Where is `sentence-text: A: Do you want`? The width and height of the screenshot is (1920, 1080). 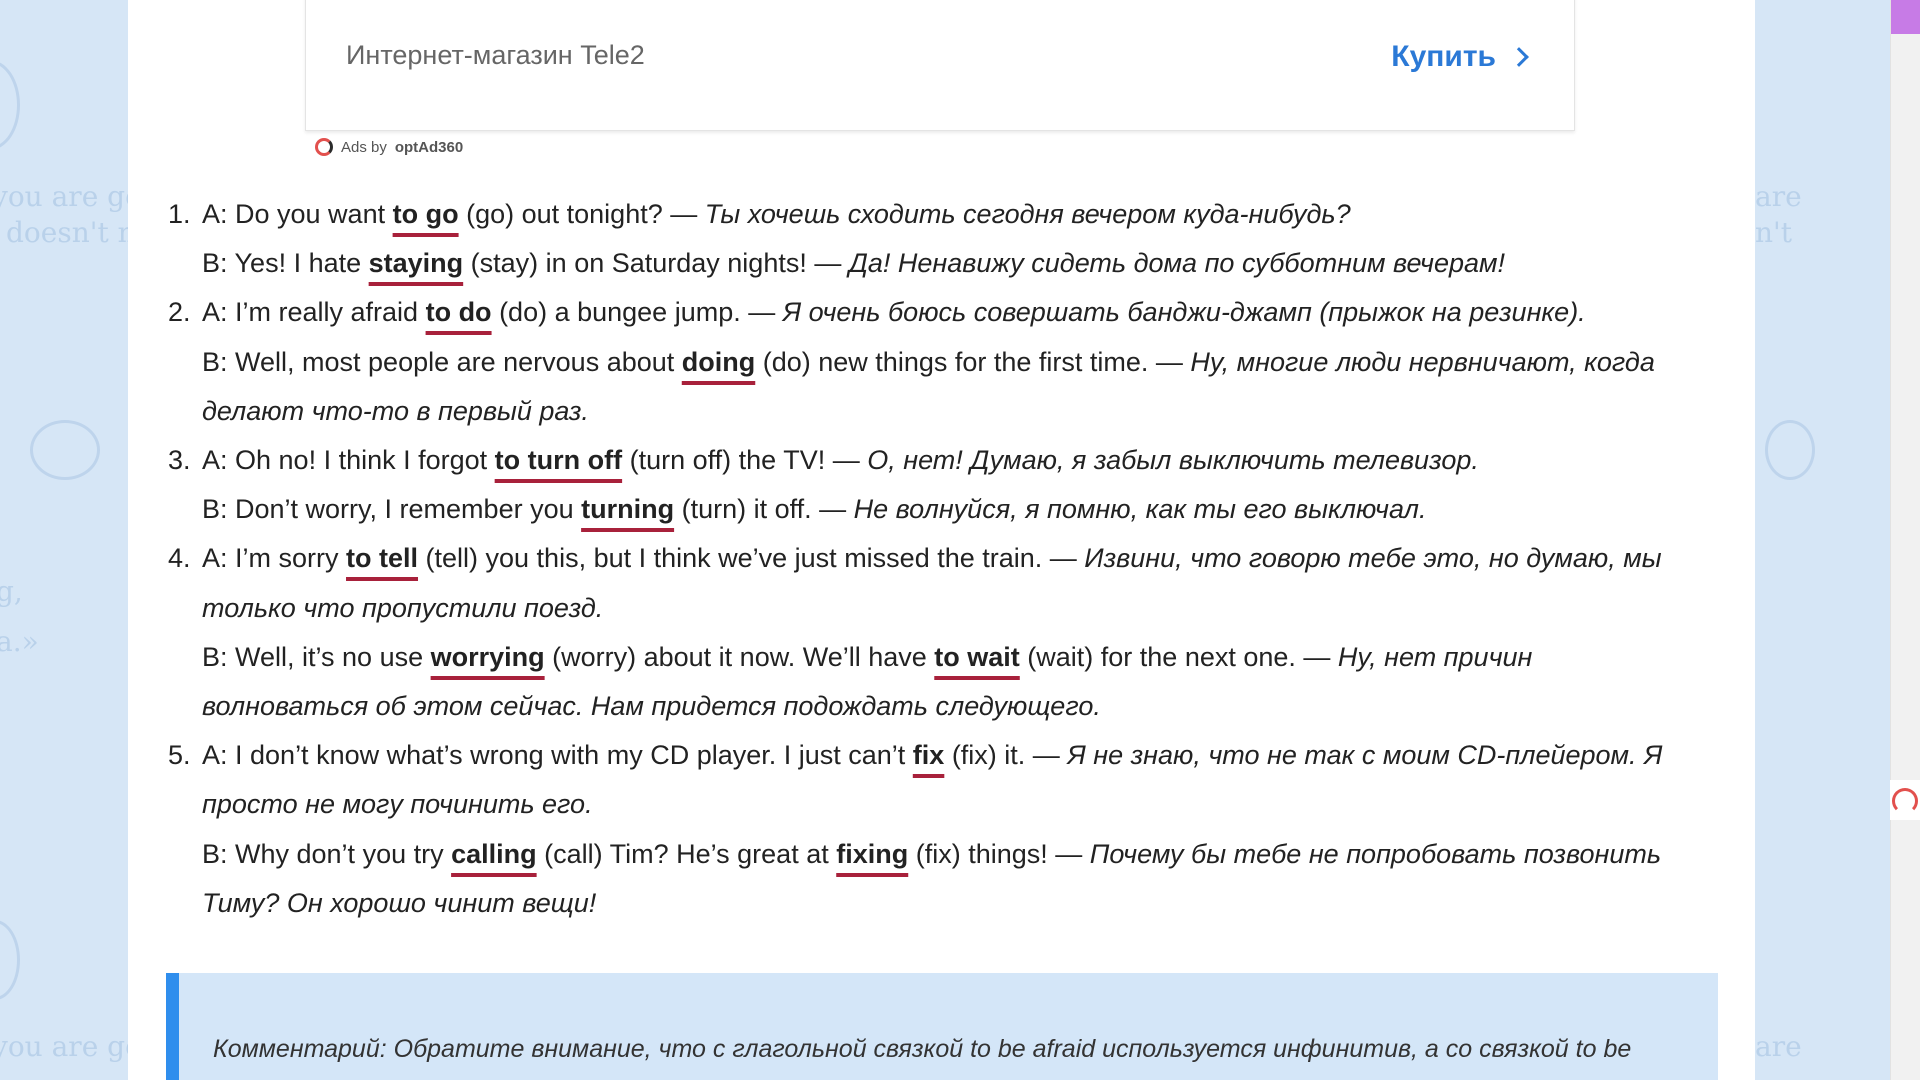 sentence-text: A: Do you want is located at coordinates (297, 214).